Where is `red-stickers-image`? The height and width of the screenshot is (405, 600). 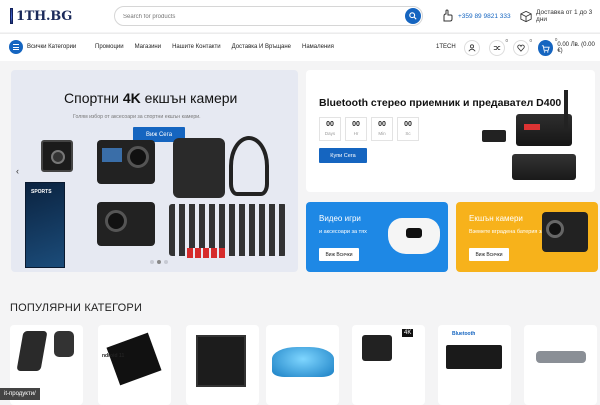
red-stickers-image is located at coordinates (207, 253).